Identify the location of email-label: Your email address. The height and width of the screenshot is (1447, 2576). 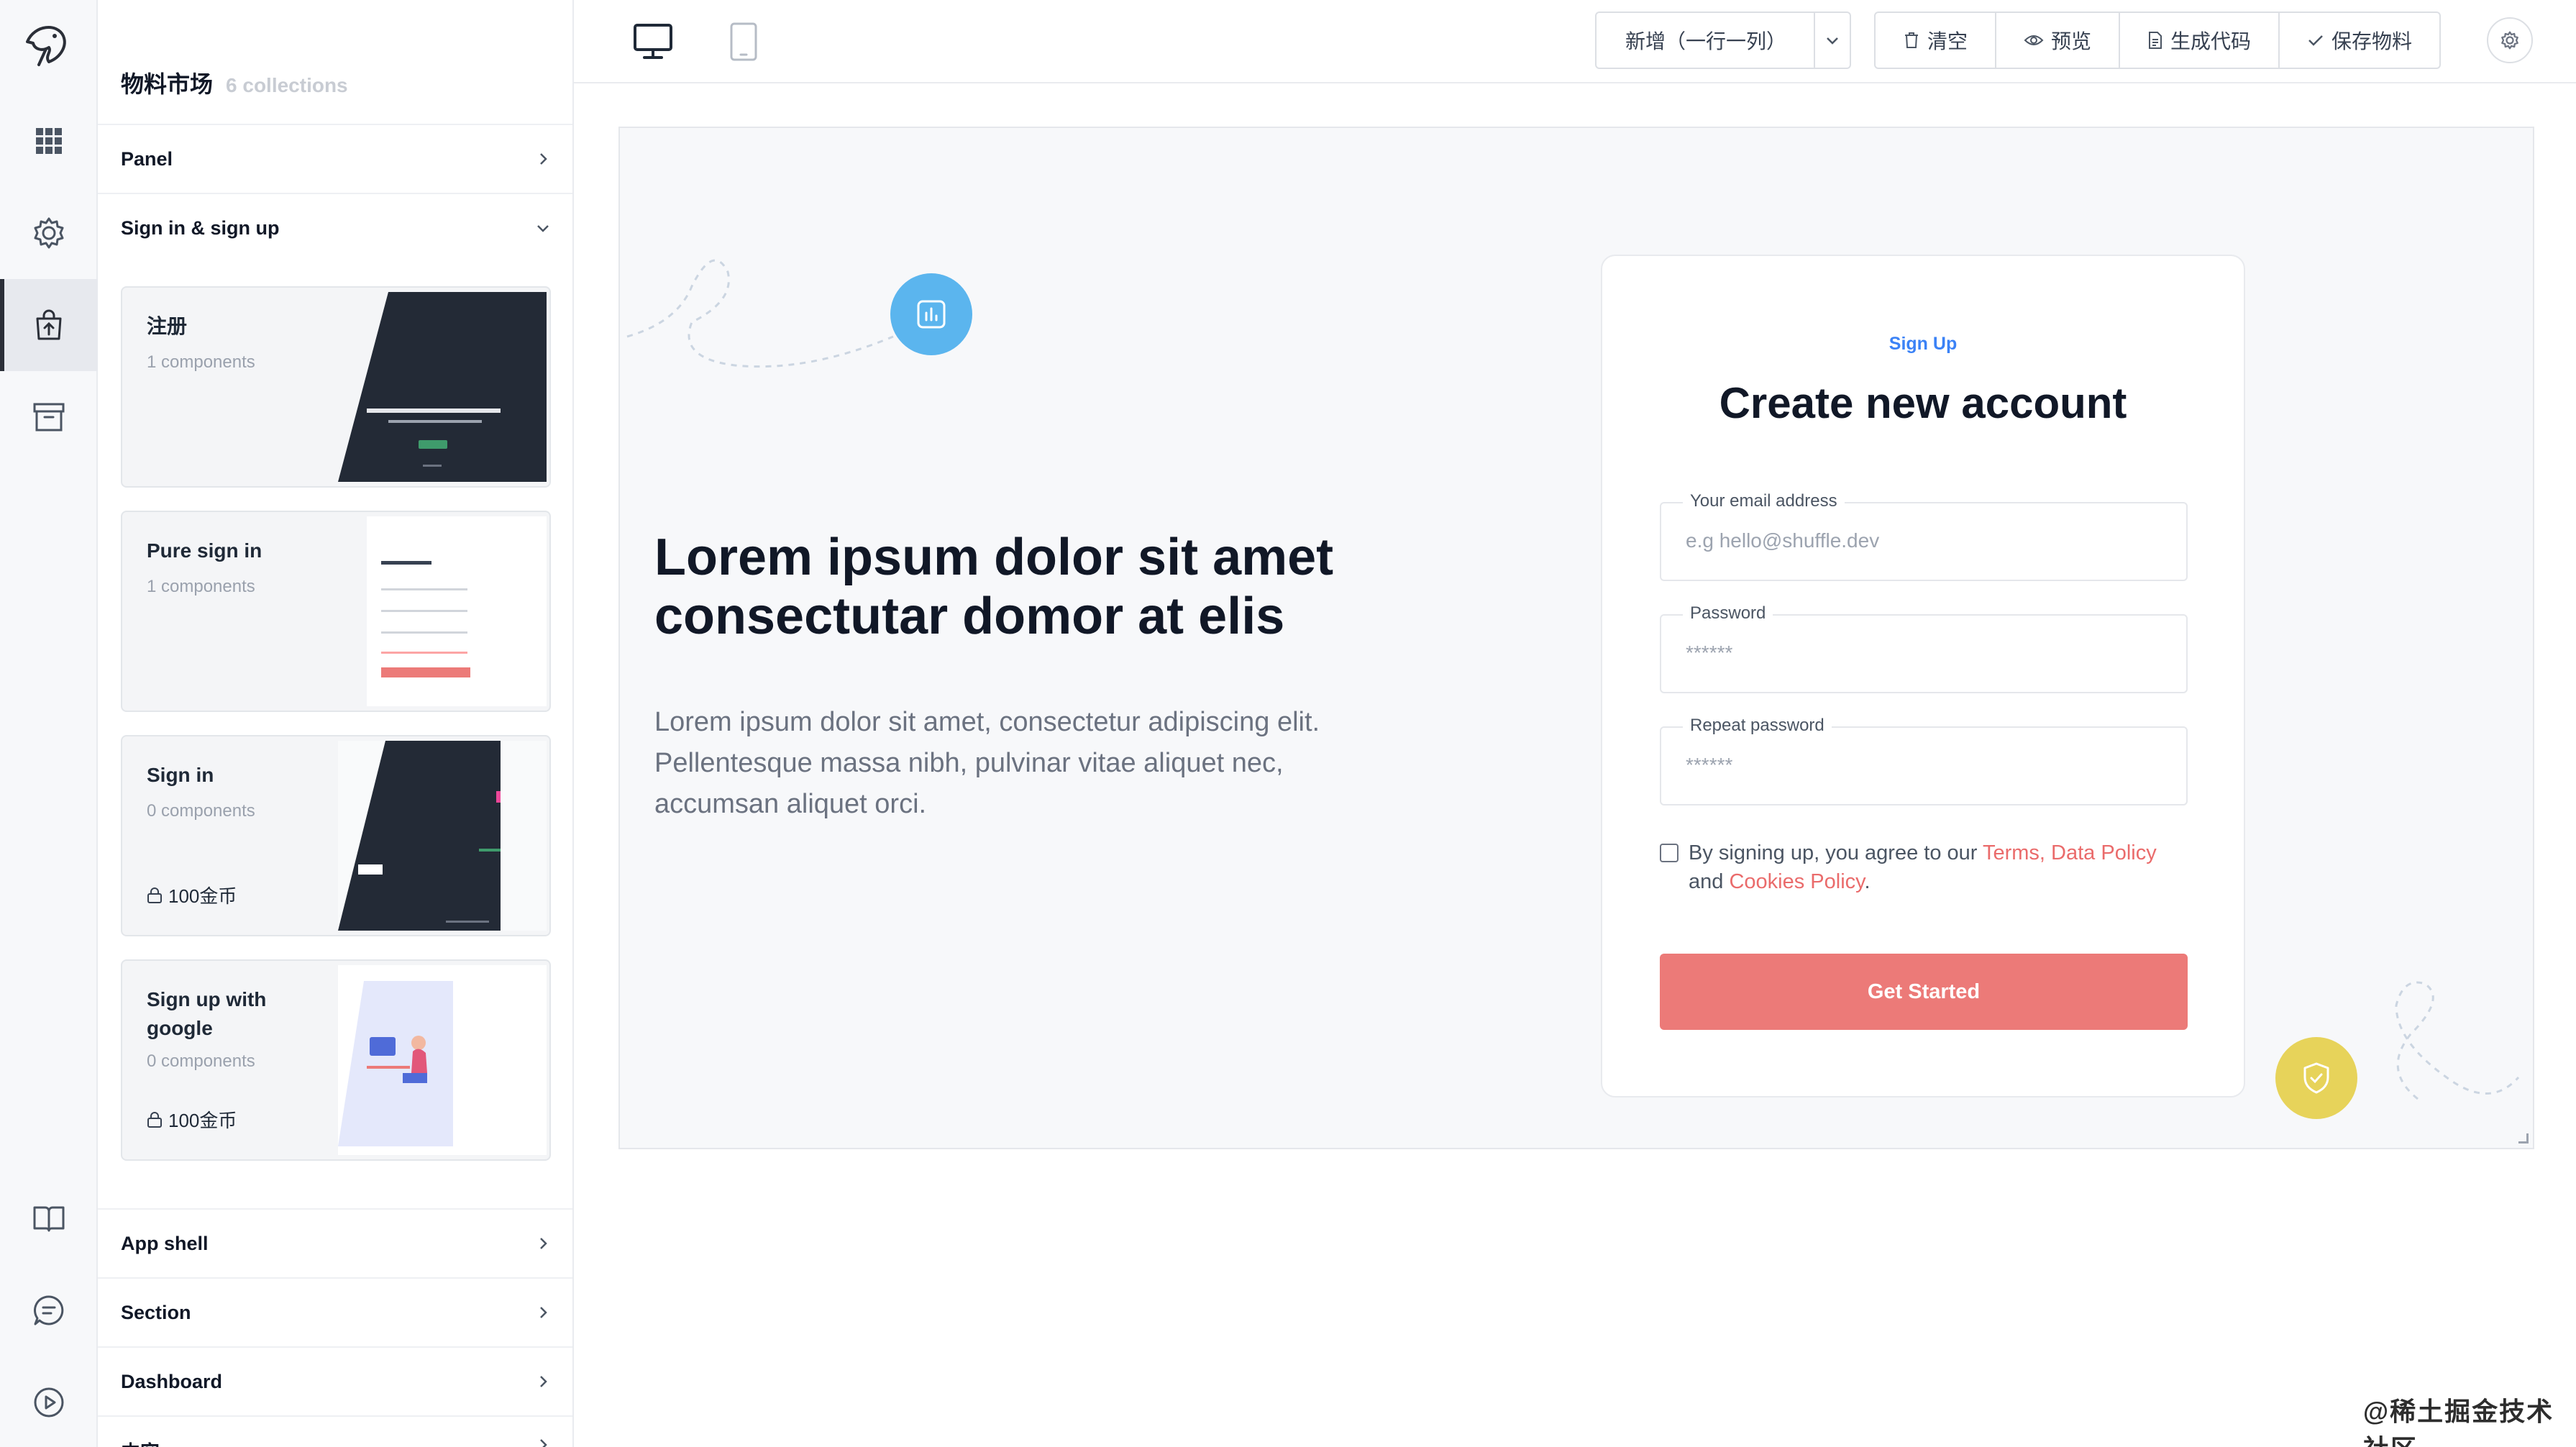
(1764, 501).